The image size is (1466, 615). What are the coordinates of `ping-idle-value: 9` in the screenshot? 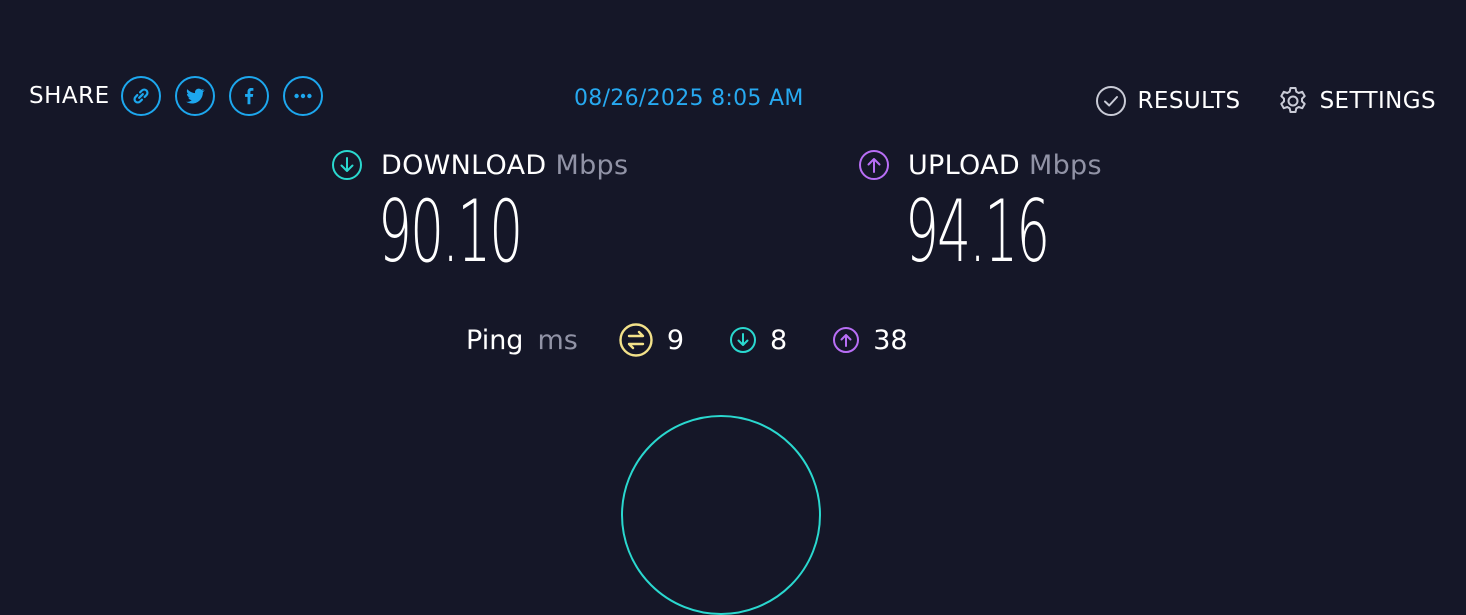 It's located at (675, 340).